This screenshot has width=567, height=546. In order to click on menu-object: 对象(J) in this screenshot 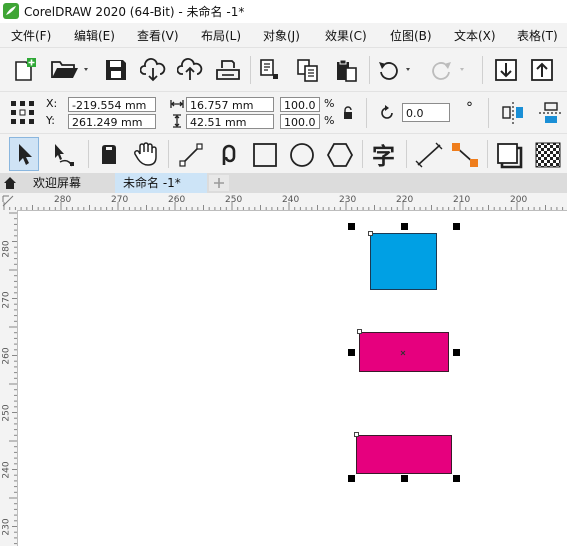, I will do `click(281, 35)`.